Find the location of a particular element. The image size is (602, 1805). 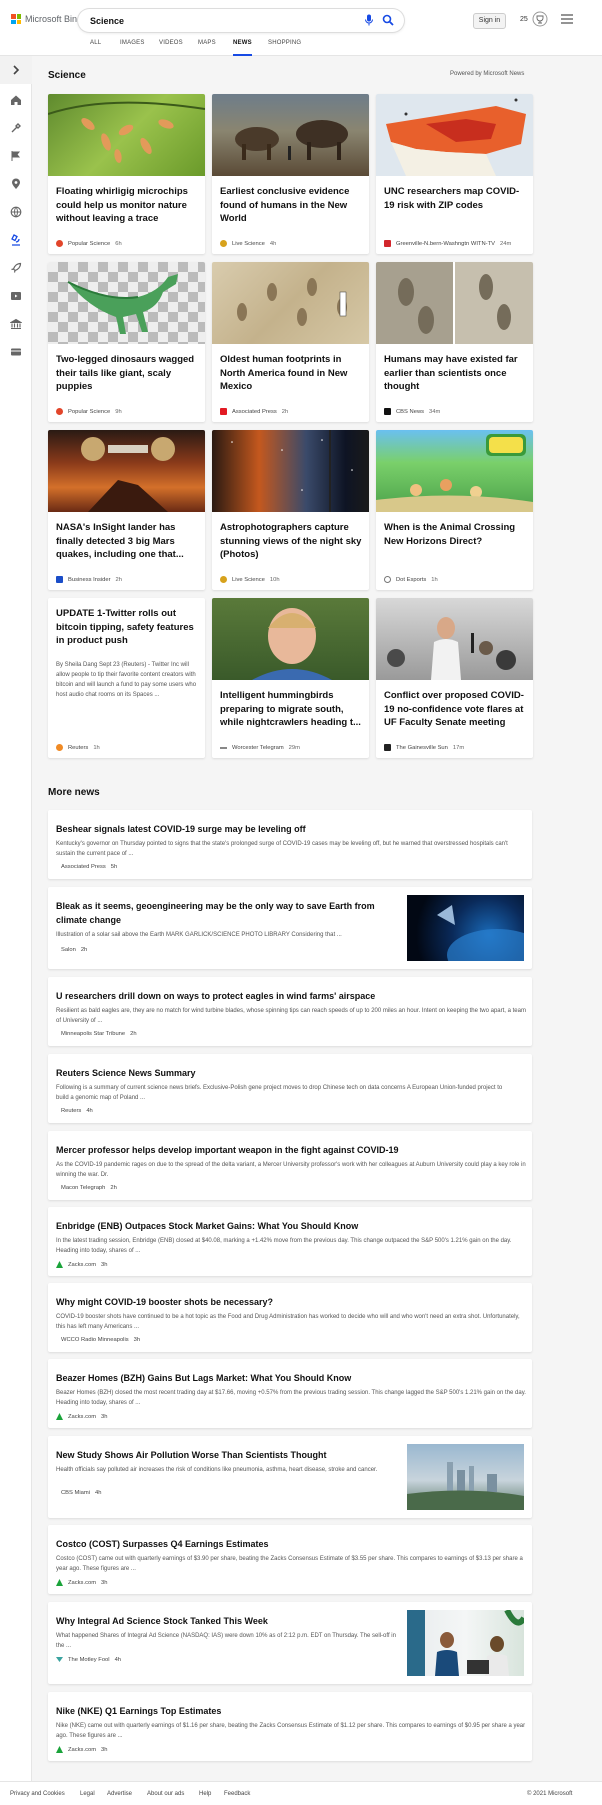

footer-link-feedback: Feedback is located at coordinates (237, 1794).